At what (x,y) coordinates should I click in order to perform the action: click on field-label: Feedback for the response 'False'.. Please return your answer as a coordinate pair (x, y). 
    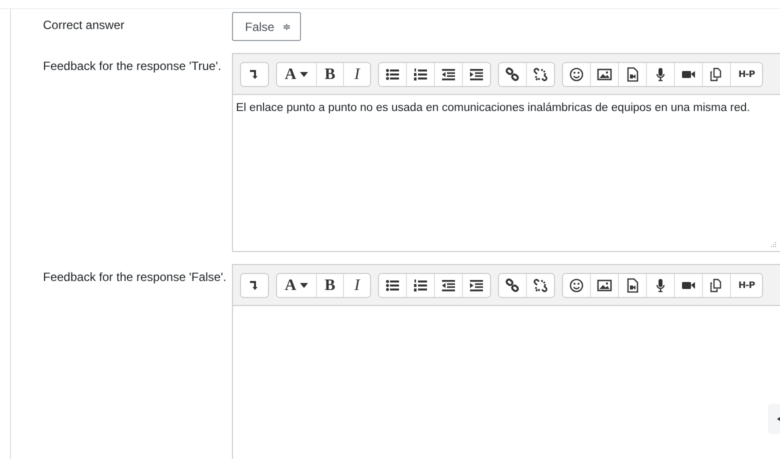
    Looking at the image, I should click on (135, 277).